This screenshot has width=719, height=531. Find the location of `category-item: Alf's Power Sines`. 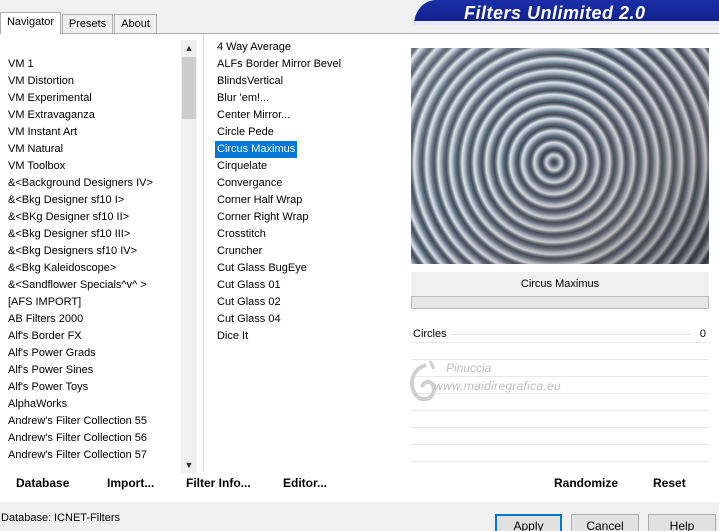

category-item: Alf's Power Sines is located at coordinates (50, 370).